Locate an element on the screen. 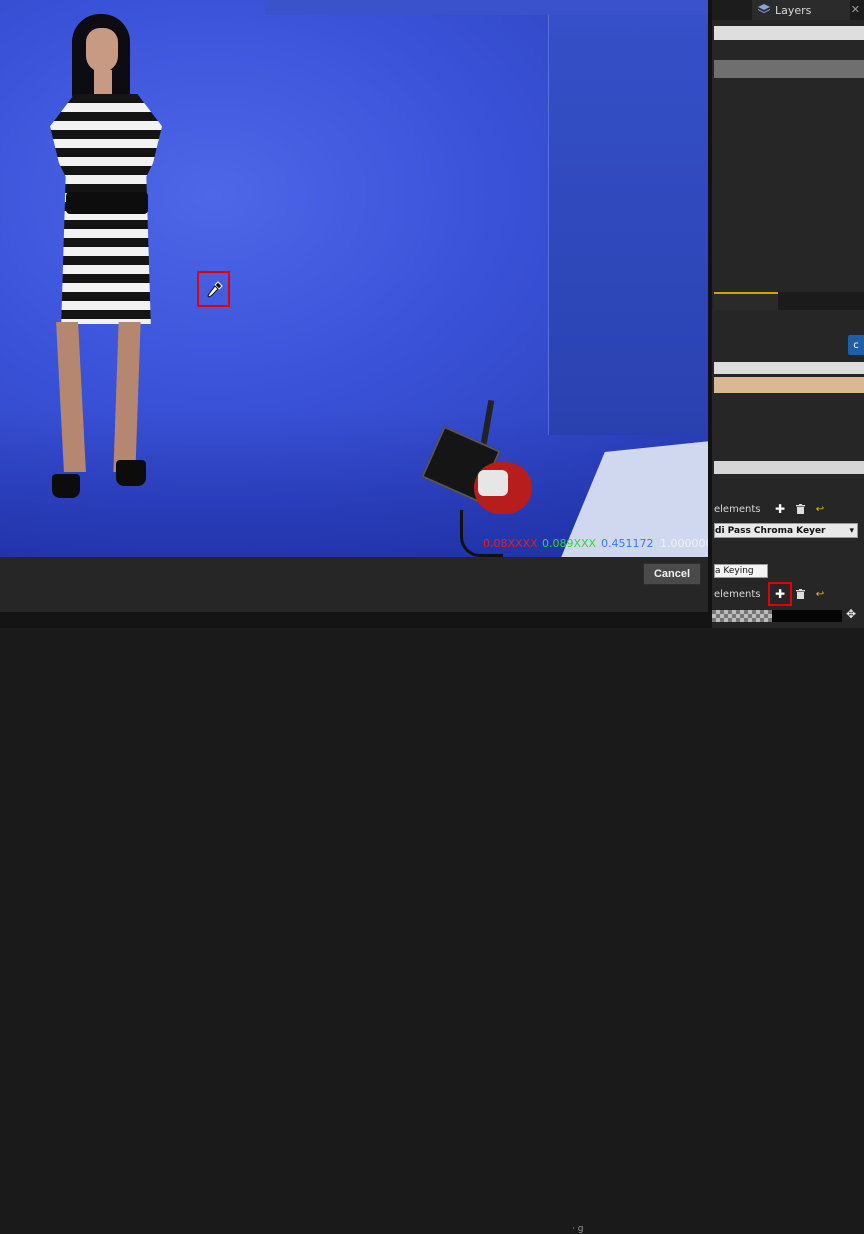 Image resolution: width=864 pixels, height=1234 pixels. alpha-value: 1.000000 is located at coordinates (686, 543).